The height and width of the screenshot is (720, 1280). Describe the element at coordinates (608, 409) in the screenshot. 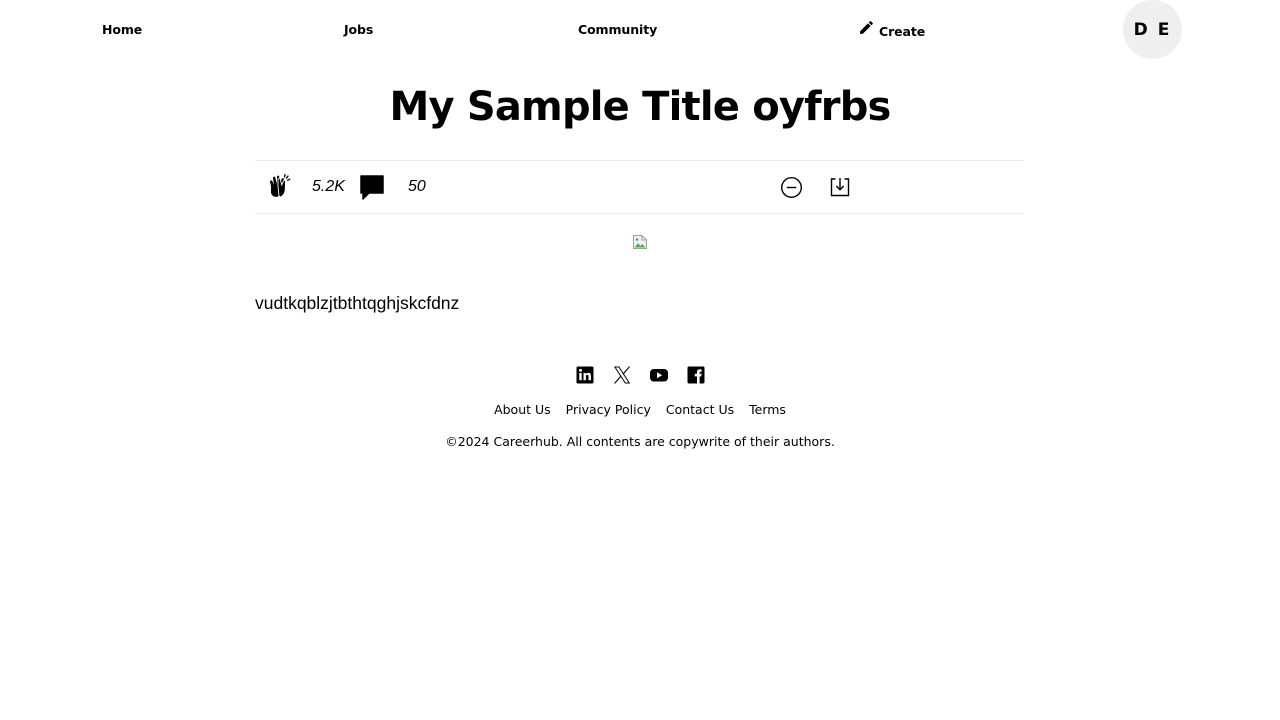

I see `footer-link-privacy-policy: Privacy Policy` at that location.